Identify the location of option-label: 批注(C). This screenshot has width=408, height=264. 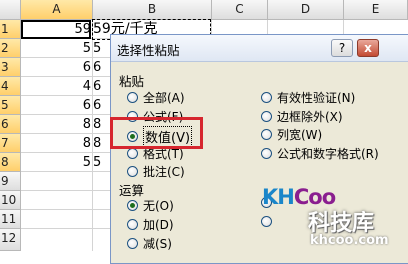
(164, 172).